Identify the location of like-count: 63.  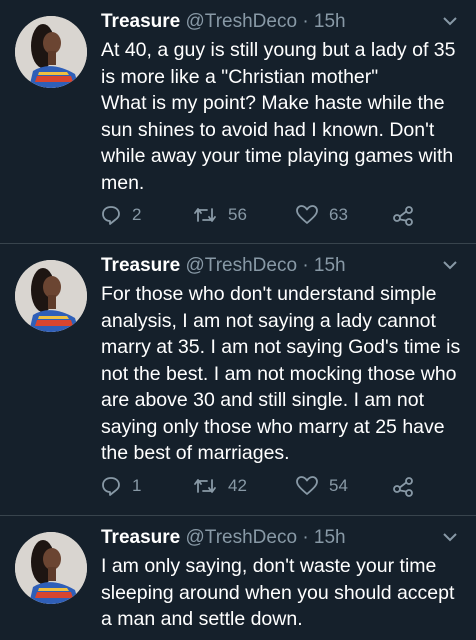
(338, 214).